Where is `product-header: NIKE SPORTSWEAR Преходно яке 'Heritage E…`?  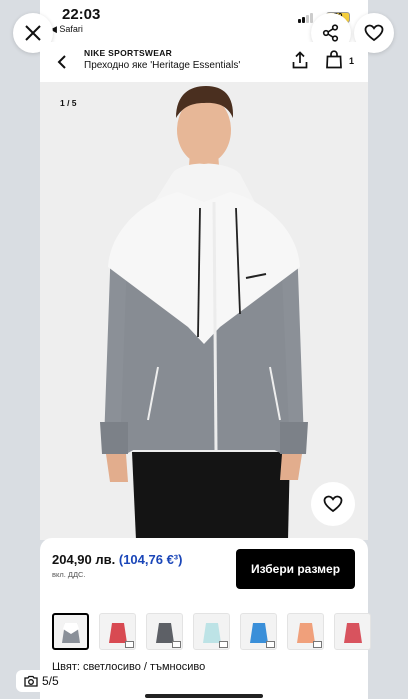
product-header: NIKE SPORTSWEAR Преходно яке 'Heritage E… is located at coordinates (204, 62).